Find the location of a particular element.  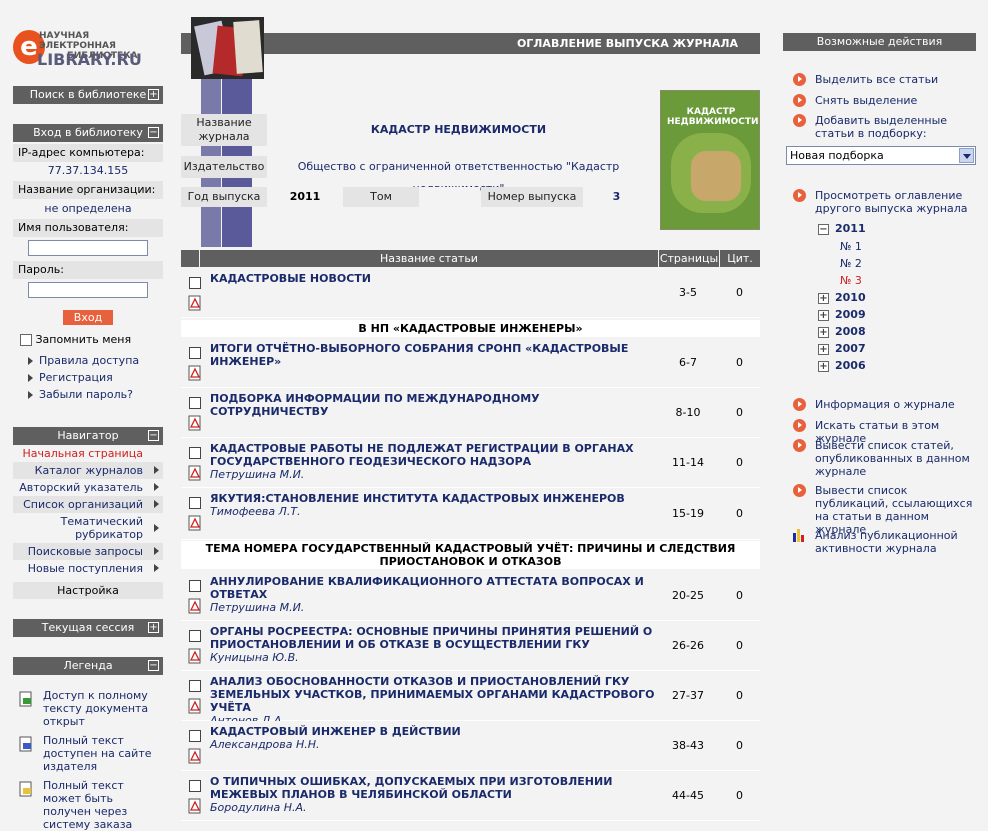

volume-value is located at coordinates (450, 197).